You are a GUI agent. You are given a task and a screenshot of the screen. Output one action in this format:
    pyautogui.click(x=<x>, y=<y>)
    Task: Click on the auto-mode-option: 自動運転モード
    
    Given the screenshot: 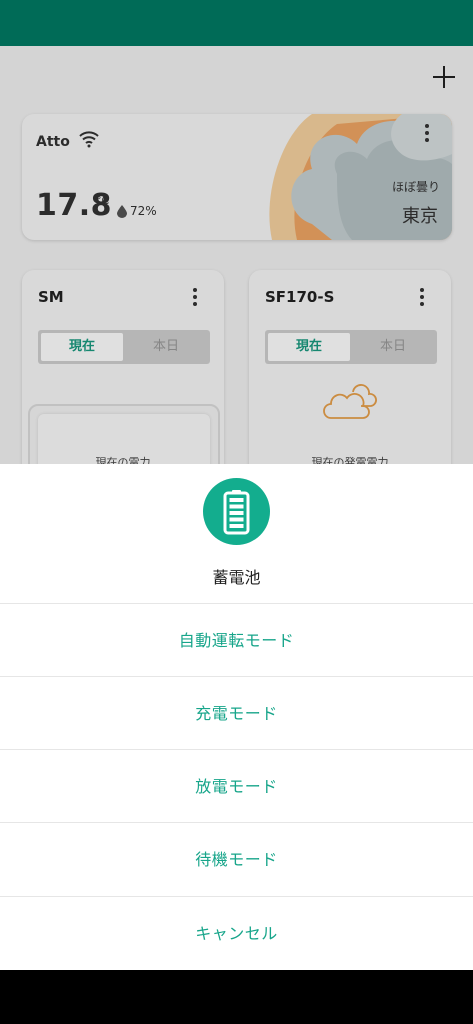 What is the action you would take?
    pyautogui.click(x=236, y=640)
    